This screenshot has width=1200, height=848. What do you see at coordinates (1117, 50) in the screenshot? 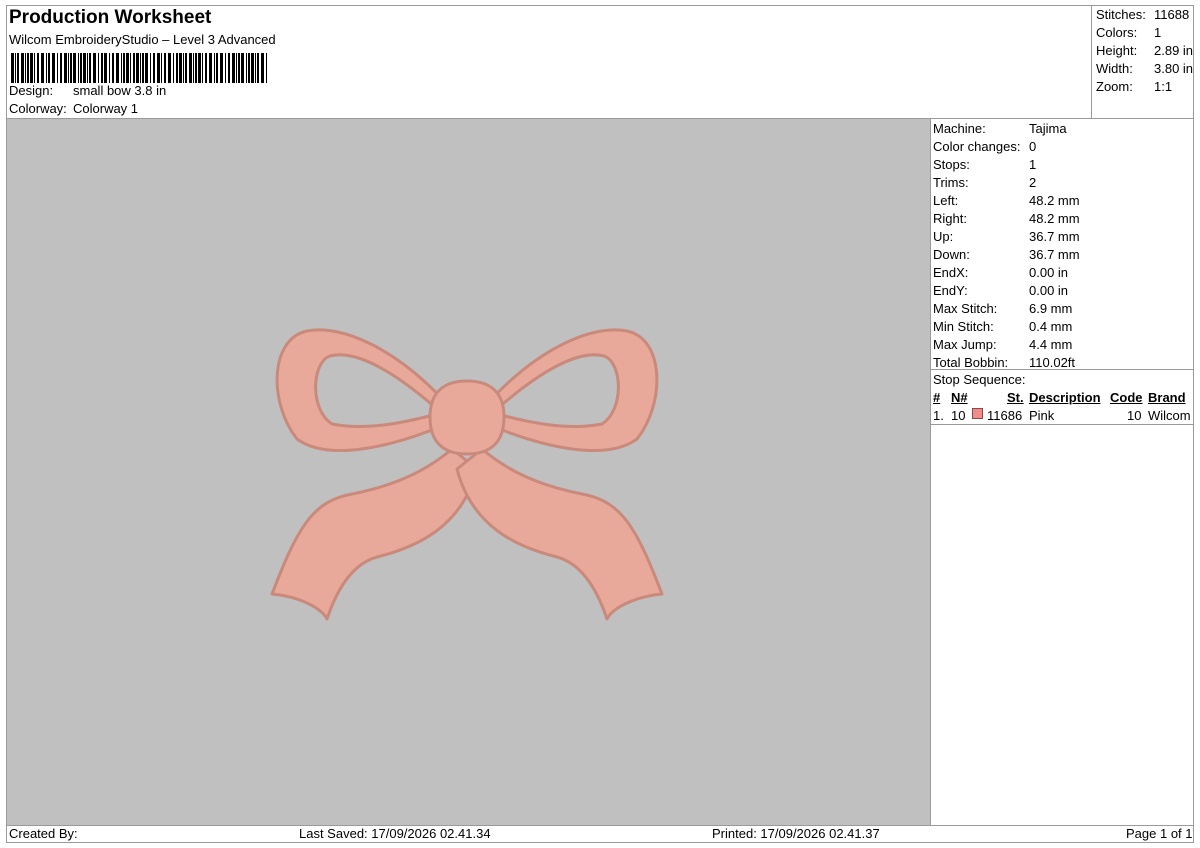
I see `height-label: Height:` at bounding box center [1117, 50].